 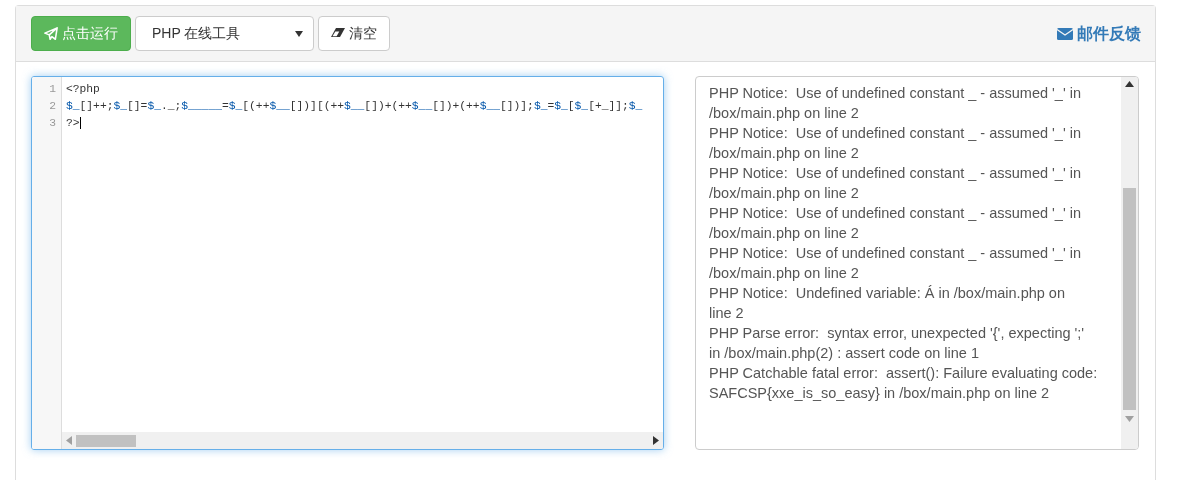 What do you see at coordinates (338, 33) in the screenshot?
I see `eraser-icon` at bounding box center [338, 33].